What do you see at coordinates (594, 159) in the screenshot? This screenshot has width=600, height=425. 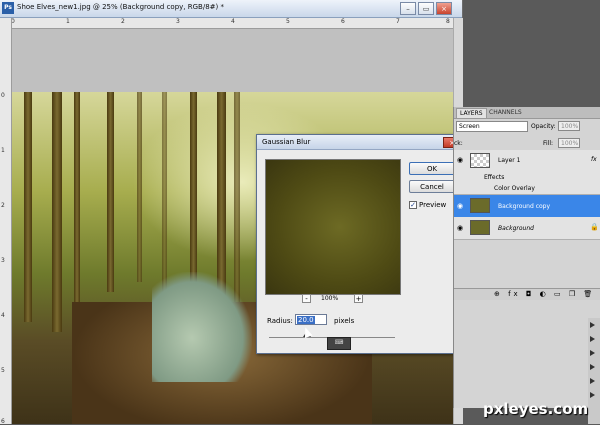 I see `fx-icon: fx` at bounding box center [594, 159].